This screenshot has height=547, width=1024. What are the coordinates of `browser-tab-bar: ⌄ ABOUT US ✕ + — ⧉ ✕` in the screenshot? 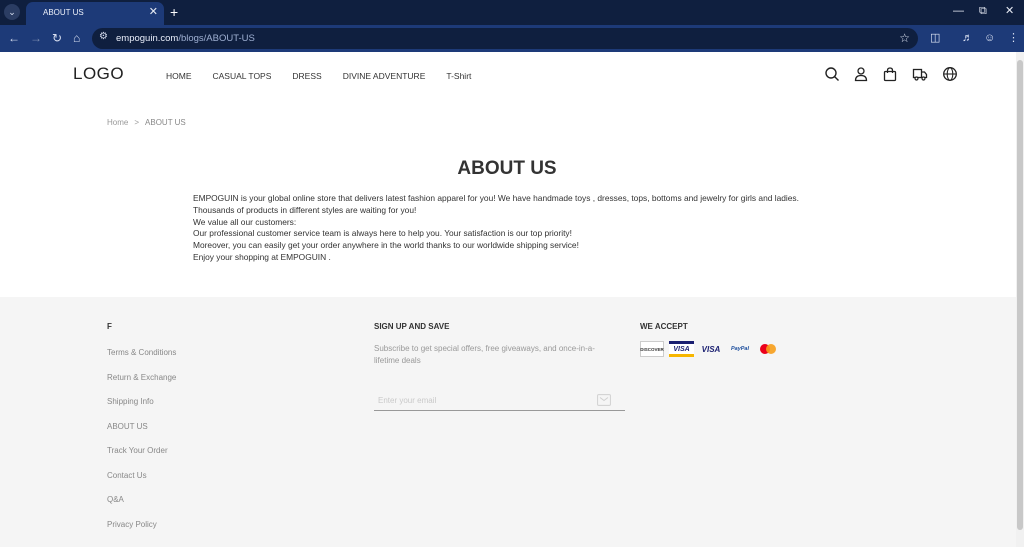 It's located at (512, 12).